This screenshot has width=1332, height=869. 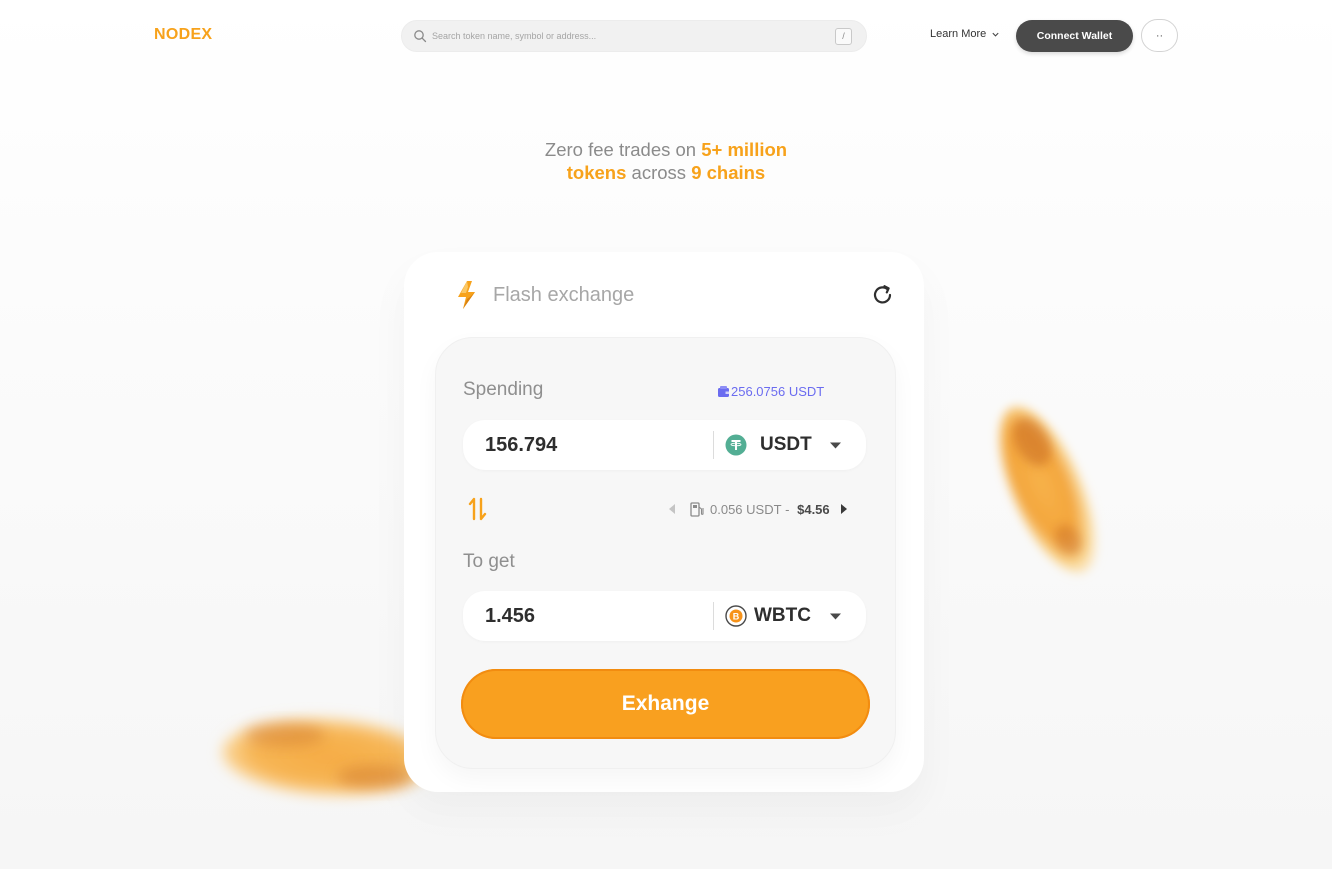 I want to click on exchange-panel-header: Flash exchange, so click(x=675, y=296).